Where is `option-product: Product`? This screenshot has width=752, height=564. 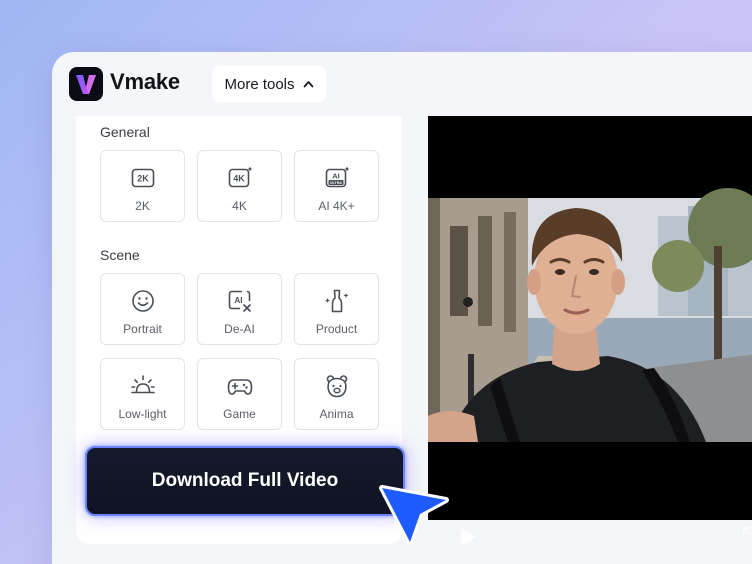
option-product: Product is located at coordinates (336, 309).